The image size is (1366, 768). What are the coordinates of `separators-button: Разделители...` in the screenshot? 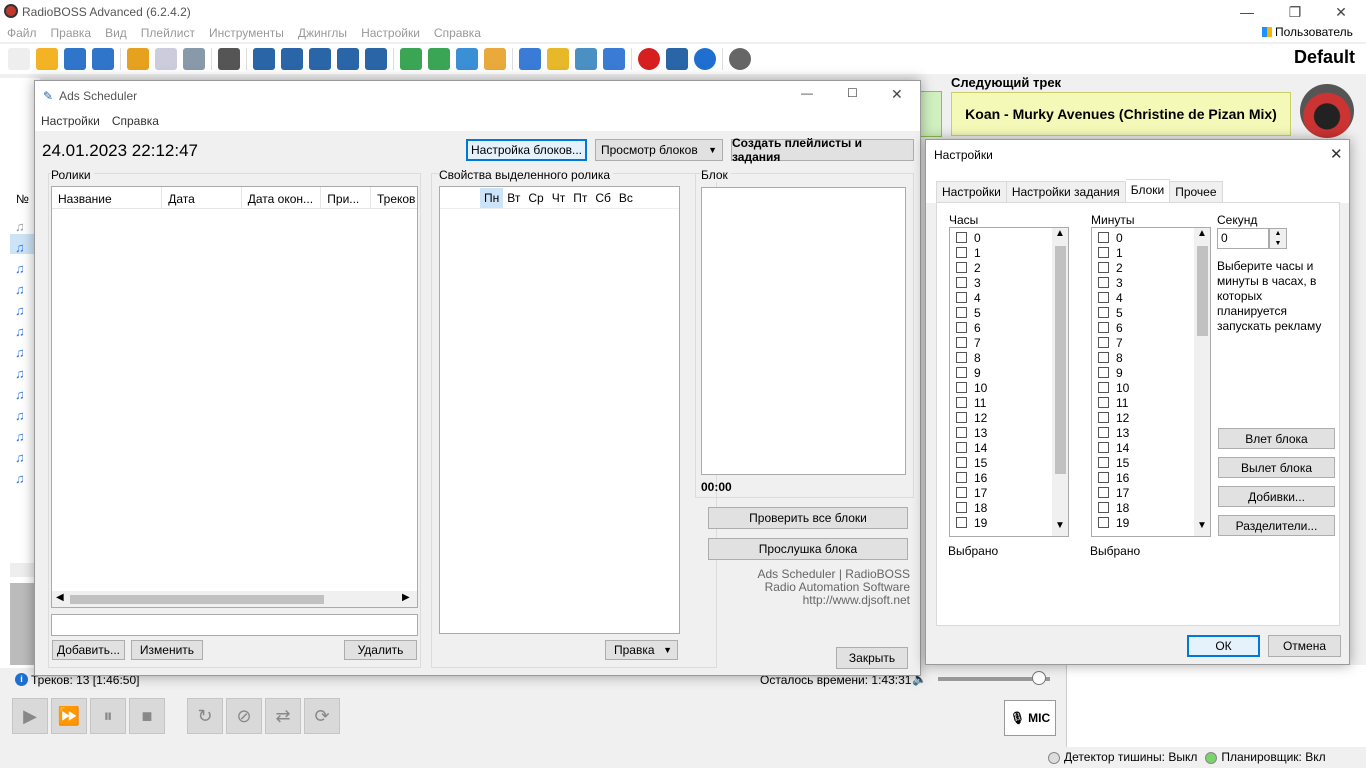 It's located at (1276, 525).